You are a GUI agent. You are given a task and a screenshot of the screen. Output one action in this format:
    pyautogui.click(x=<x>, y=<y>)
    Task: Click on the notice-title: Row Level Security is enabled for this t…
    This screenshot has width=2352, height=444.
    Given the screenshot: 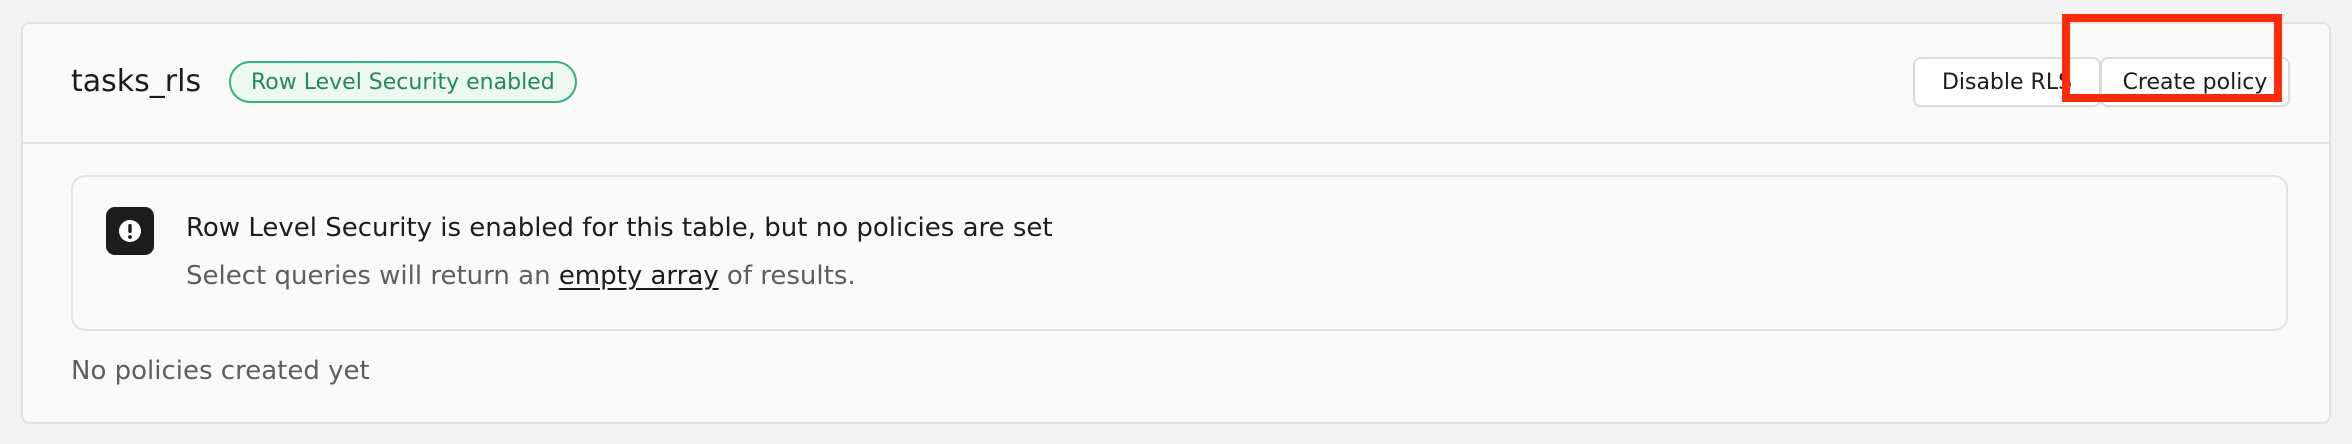 What is the action you would take?
    pyautogui.click(x=619, y=228)
    